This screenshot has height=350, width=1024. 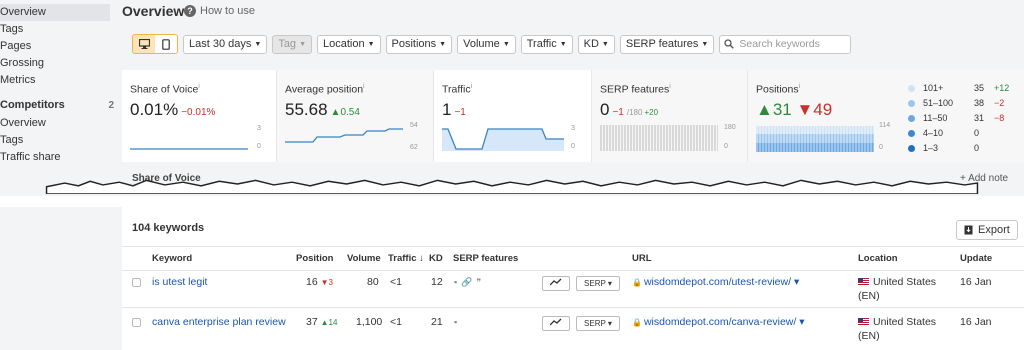 What do you see at coordinates (436, 258) in the screenshot?
I see `col-kd: KD` at bounding box center [436, 258].